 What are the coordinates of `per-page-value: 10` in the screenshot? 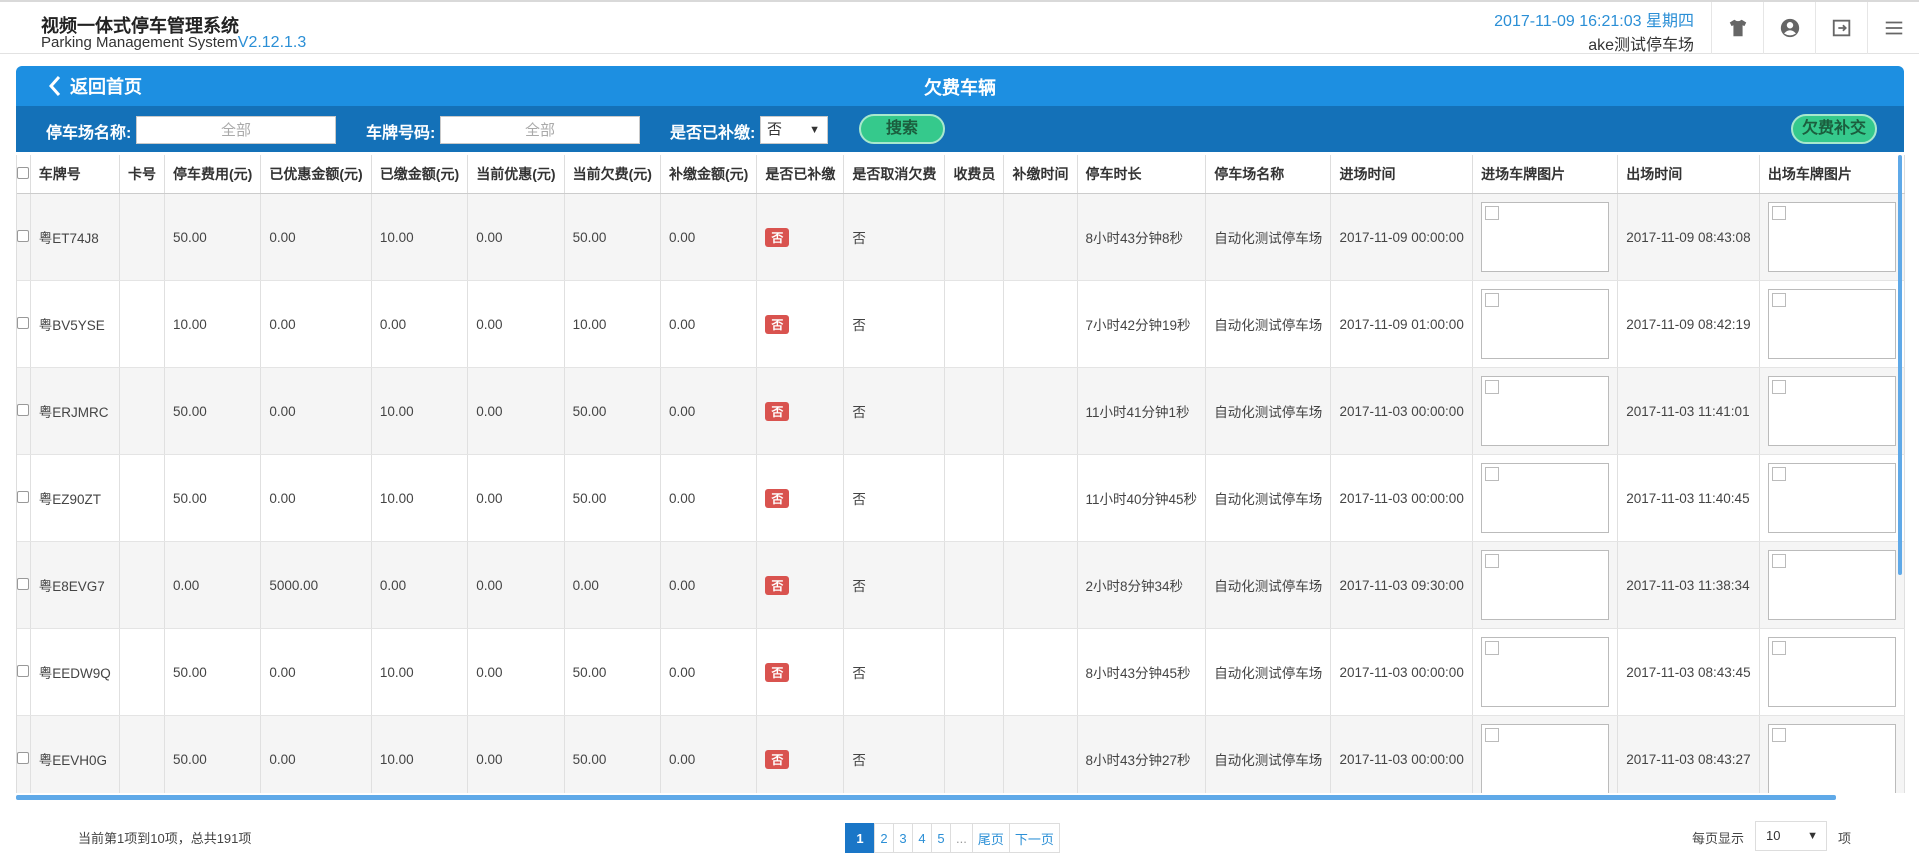 It's located at (1773, 835).